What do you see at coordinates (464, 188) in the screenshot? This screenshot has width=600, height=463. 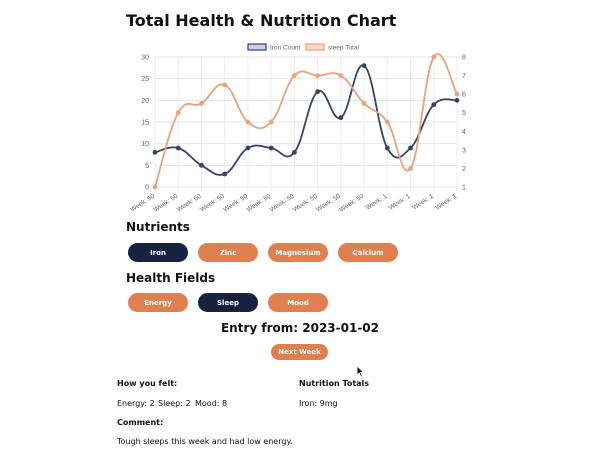 I see `y-right-tick-label: 1` at bounding box center [464, 188].